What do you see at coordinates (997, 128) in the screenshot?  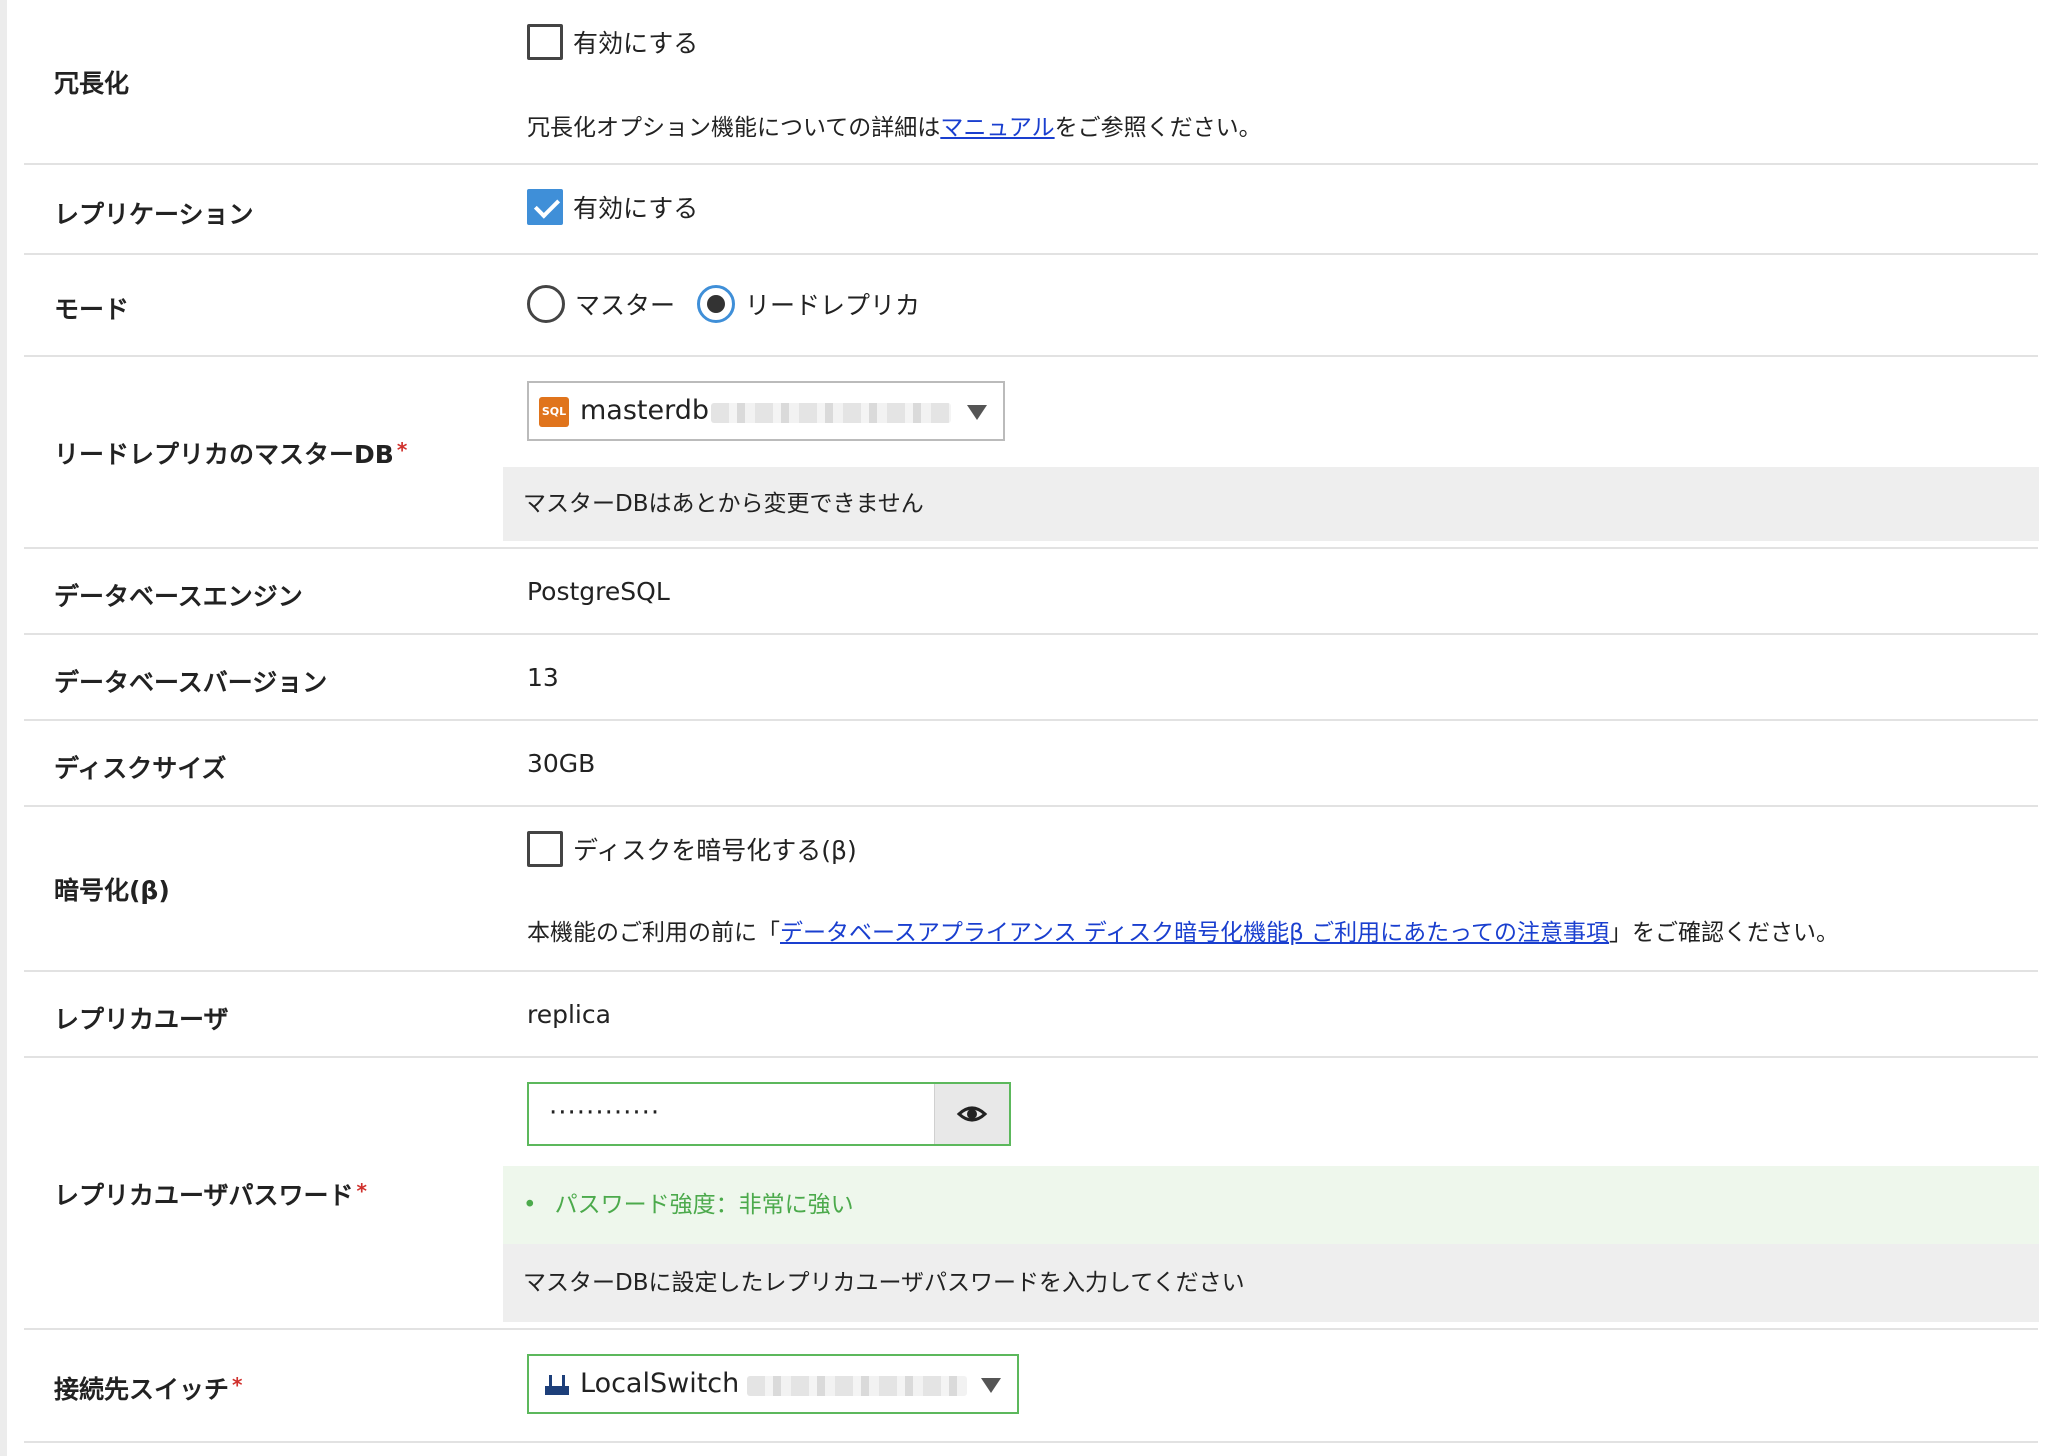 I see `manual-link: マニュアル` at bounding box center [997, 128].